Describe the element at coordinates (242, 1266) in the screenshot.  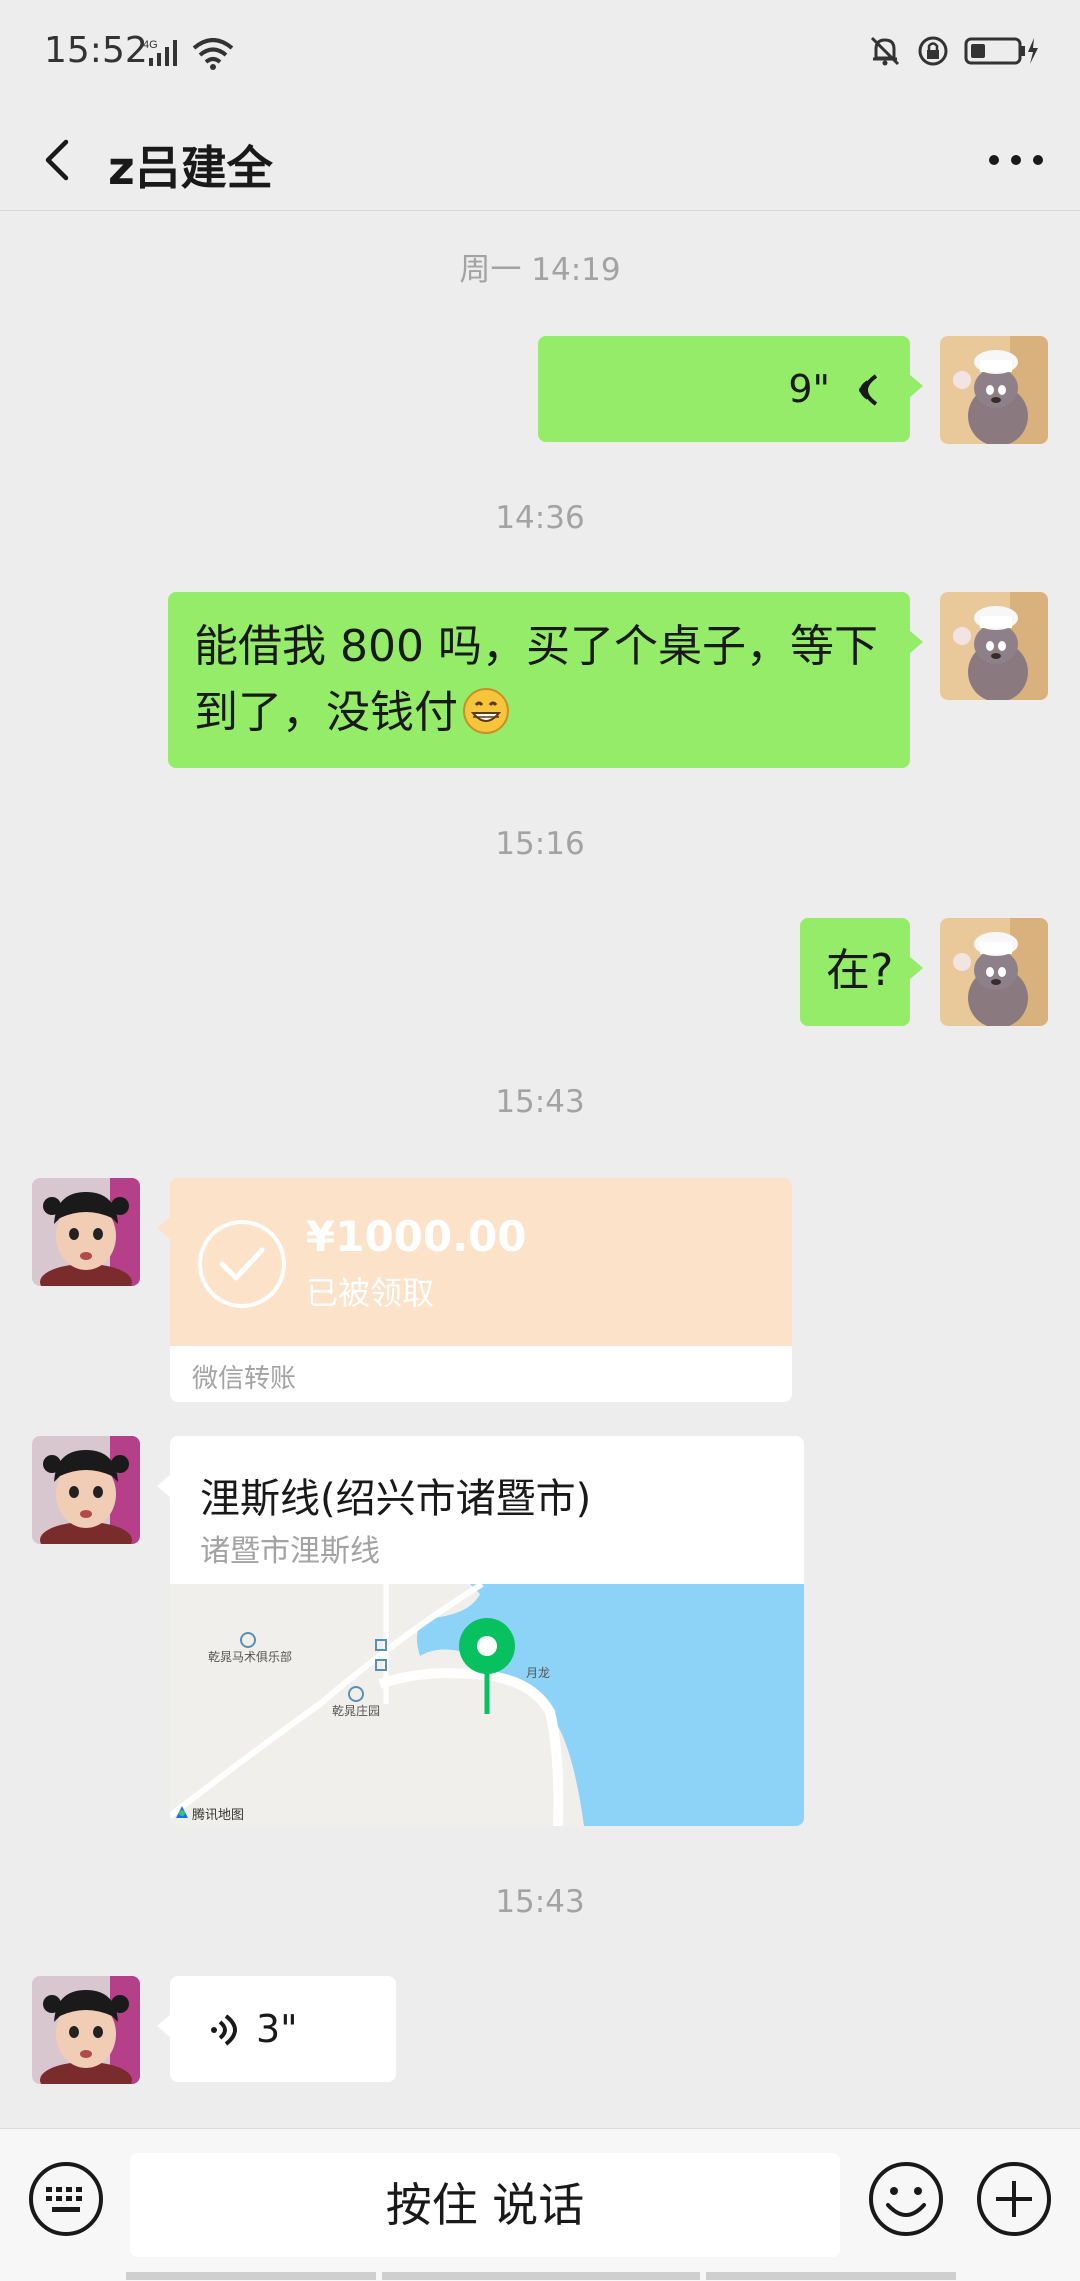
I see `checkmark-circle-icon` at that location.